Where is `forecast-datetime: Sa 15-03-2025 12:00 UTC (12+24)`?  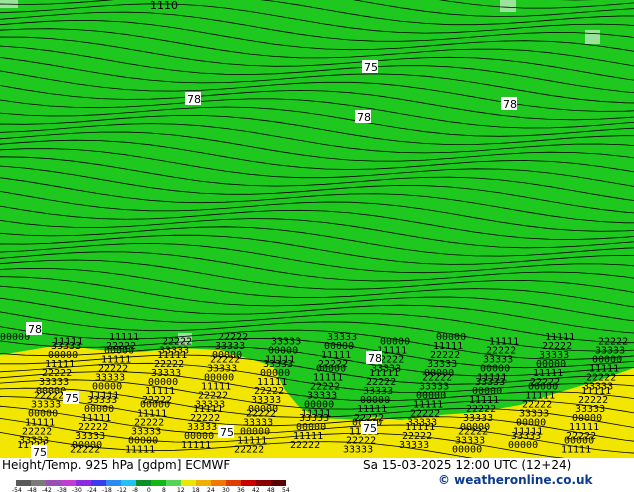
forecast-datetime: Sa 15-03-2025 12:00 UTC (12+24) is located at coordinates (467, 465).